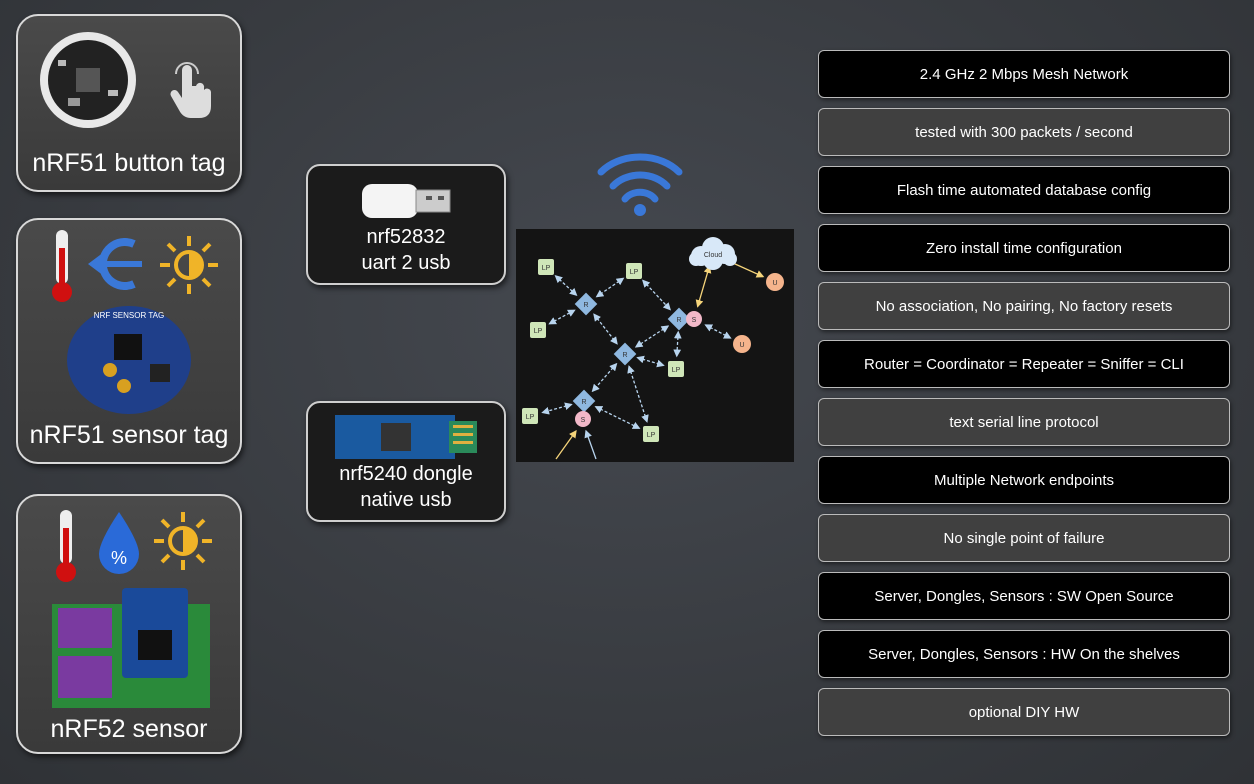  What do you see at coordinates (129, 315) in the screenshot?
I see `svg-text: NRF SENSOR TAG` at bounding box center [129, 315].